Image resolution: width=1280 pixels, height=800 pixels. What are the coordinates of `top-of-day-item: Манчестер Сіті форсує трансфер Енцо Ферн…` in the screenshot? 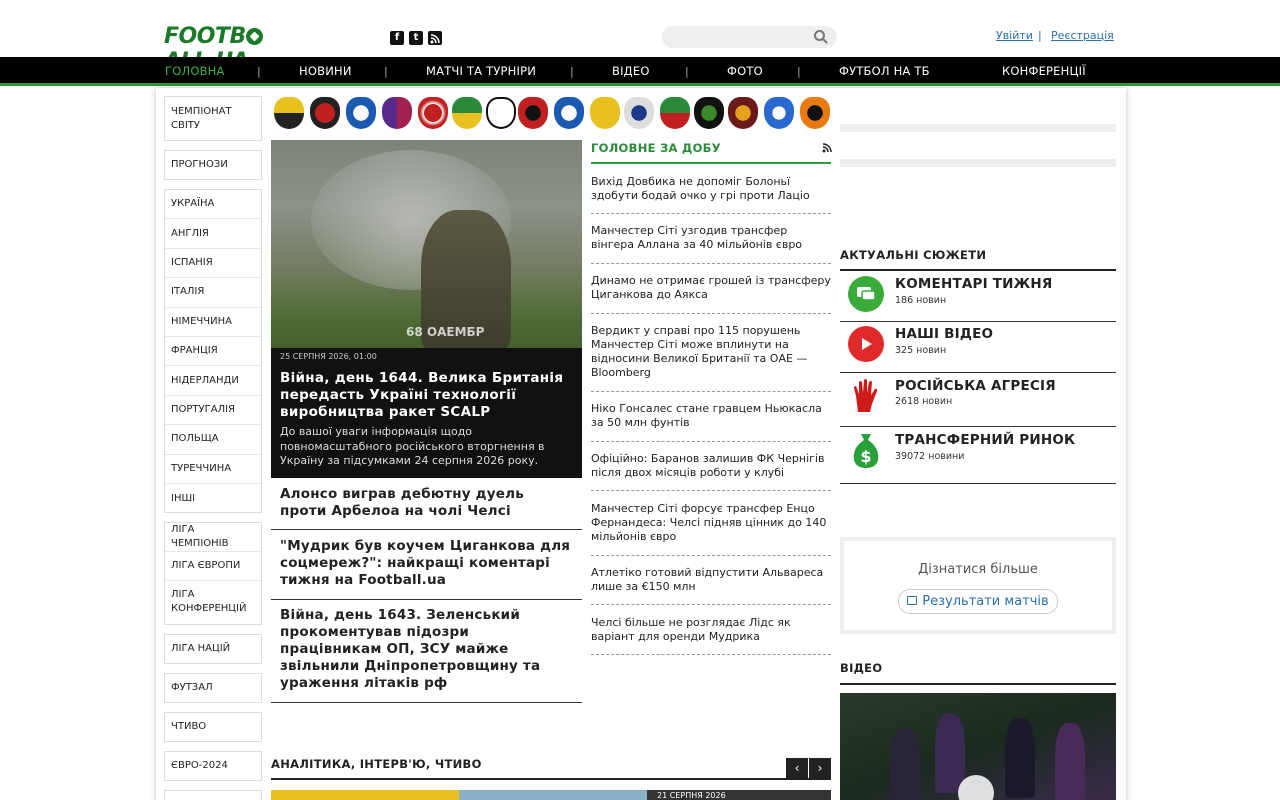 It's located at (711, 523).